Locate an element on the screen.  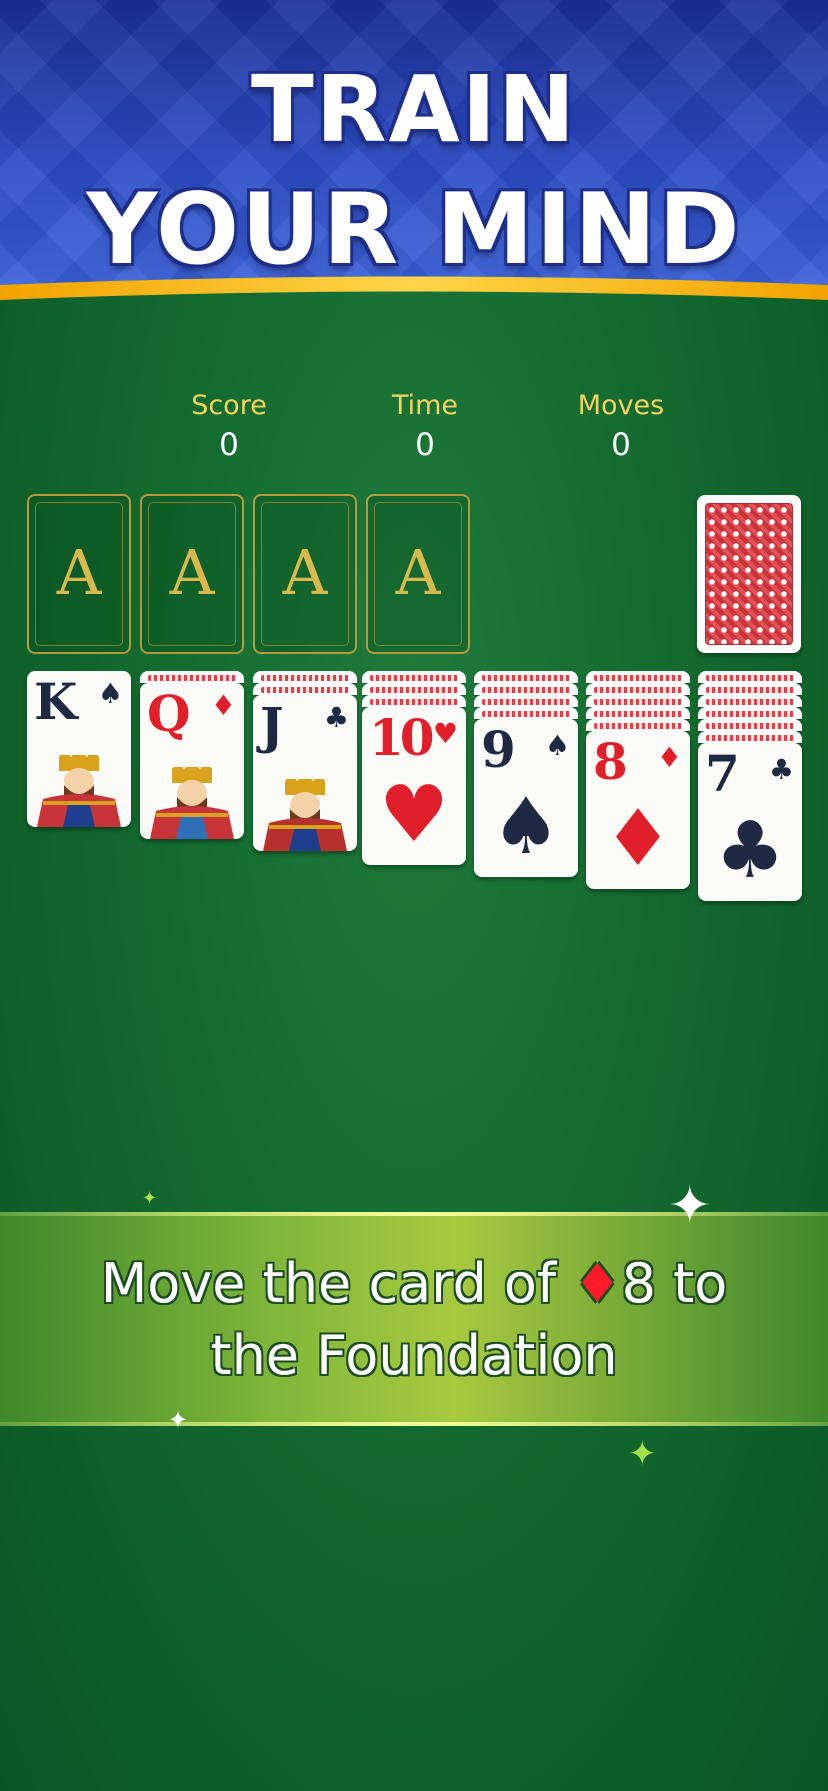
tableau-card: Q ♦ is located at coordinates (192, 761).